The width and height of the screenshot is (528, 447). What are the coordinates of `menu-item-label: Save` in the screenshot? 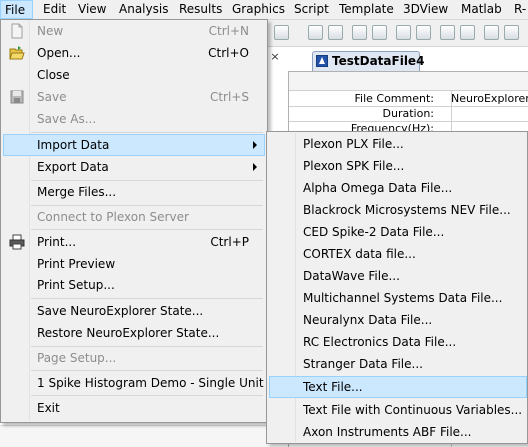 It's located at (52, 97).